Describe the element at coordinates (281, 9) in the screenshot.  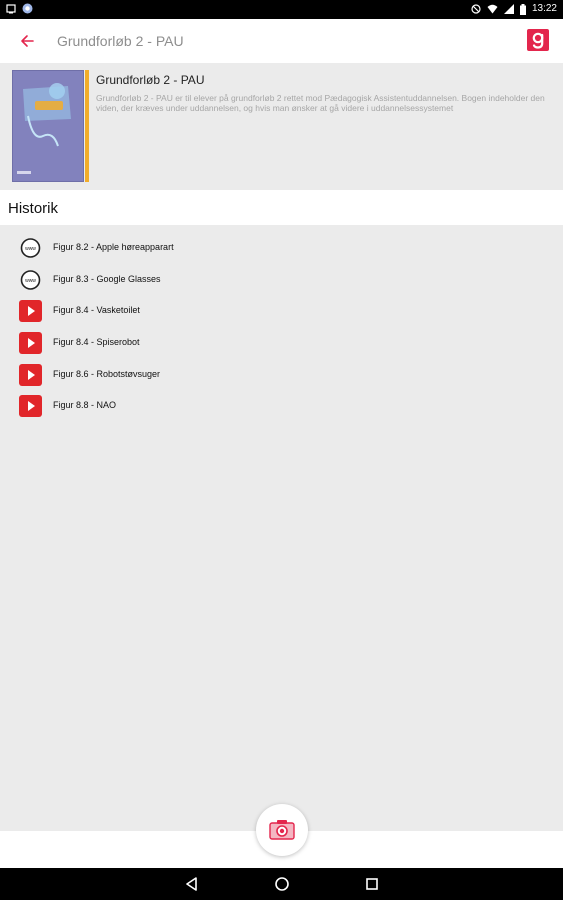
I see `status-bar: 13:22` at that location.